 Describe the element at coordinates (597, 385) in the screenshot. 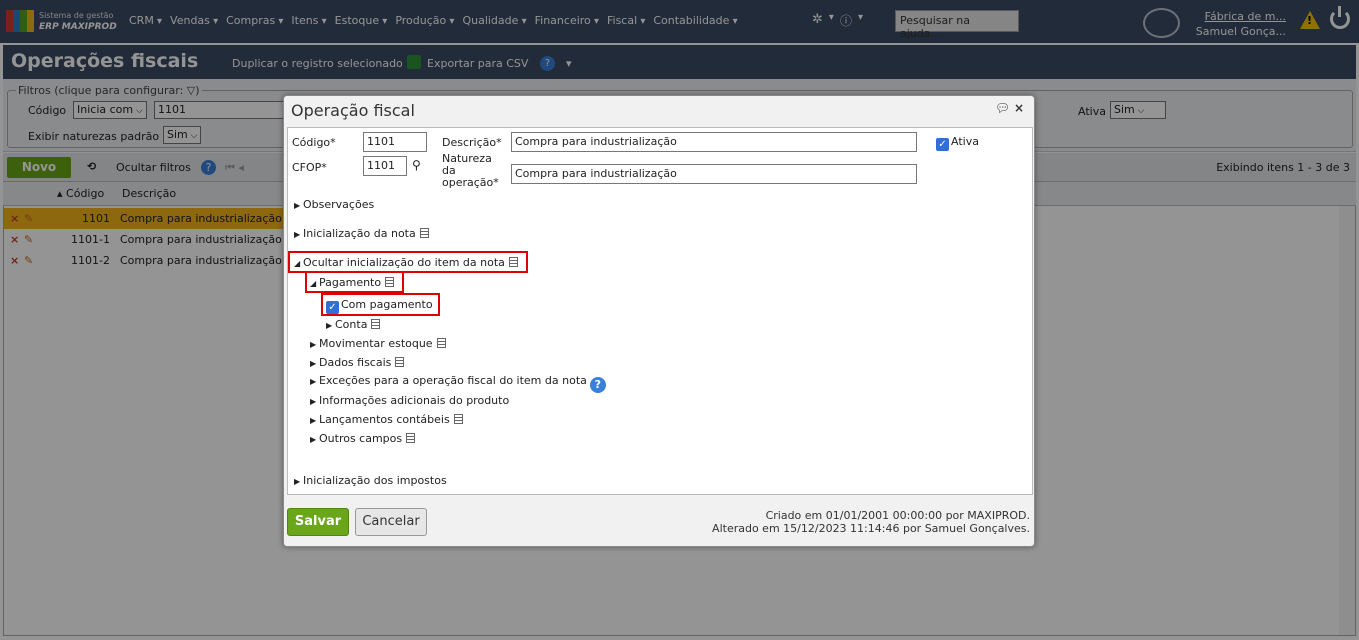

I see `help-icon: ?` at that location.